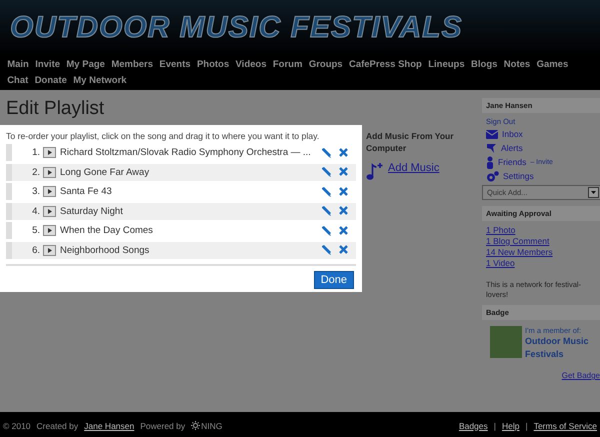 The width and height of the screenshot is (600, 437). What do you see at coordinates (490, 162) in the screenshot?
I see `person-icon` at bounding box center [490, 162].